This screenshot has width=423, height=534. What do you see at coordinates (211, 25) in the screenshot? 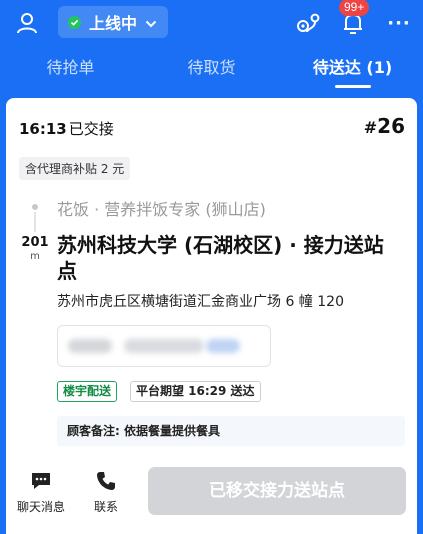
I see `top-bar: 上线中 99+ ···` at bounding box center [211, 25].